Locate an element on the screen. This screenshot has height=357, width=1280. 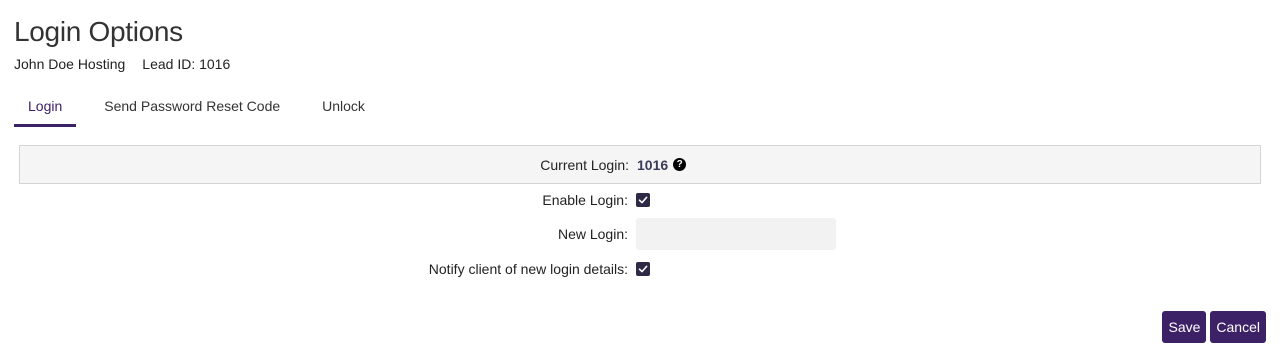
new-login-value is located at coordinates (736, 234).